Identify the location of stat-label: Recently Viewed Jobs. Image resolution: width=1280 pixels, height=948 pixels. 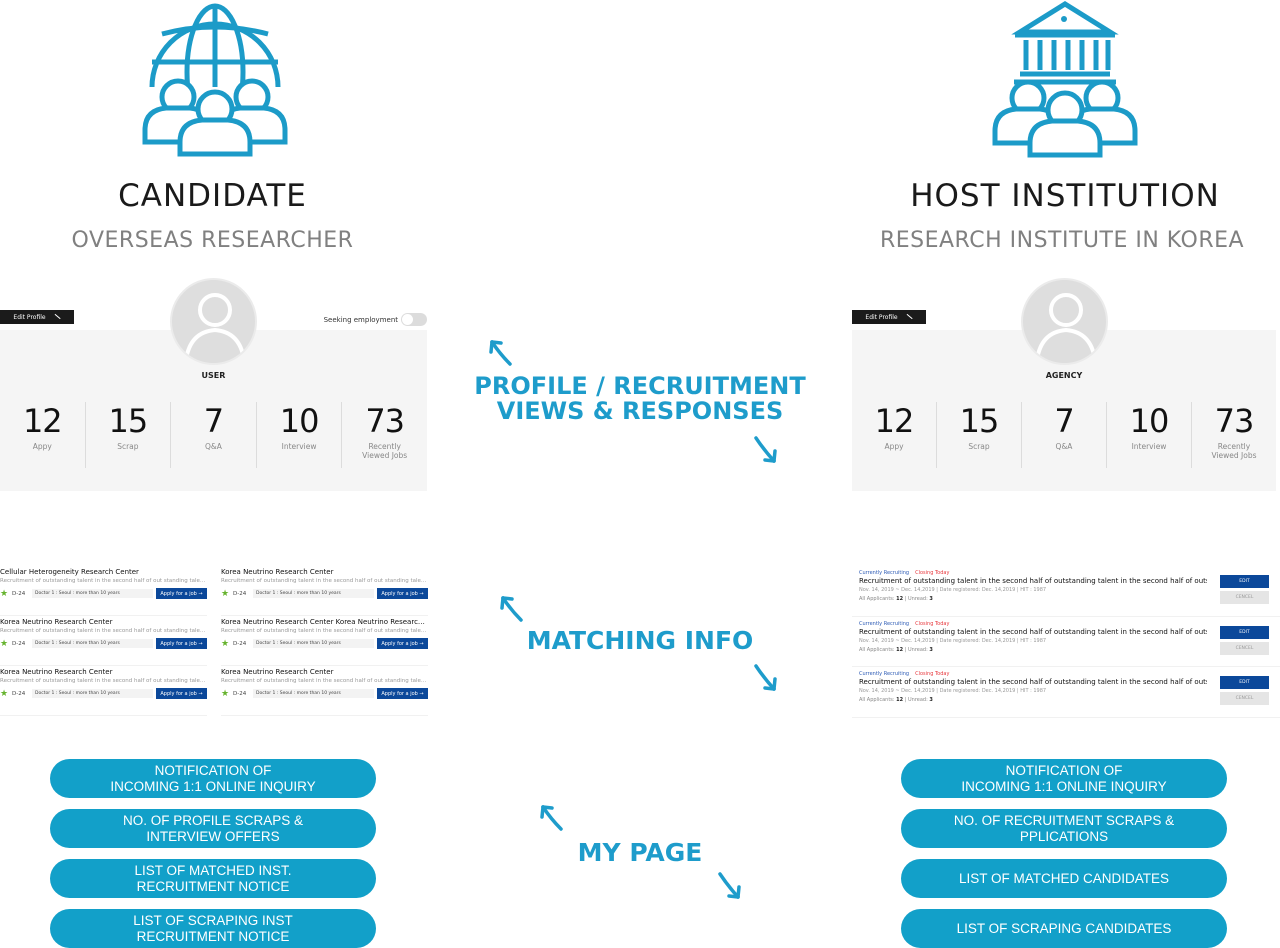
(1234, 451).